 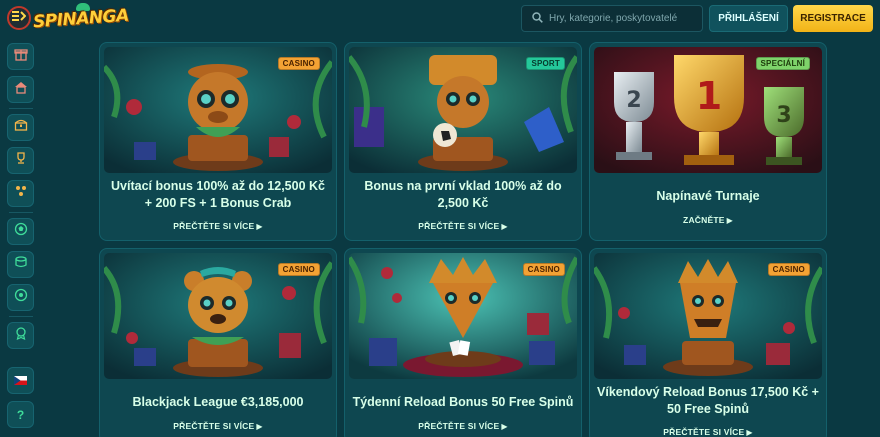 I want to click on trophy-number-2: 2, so click(x=633, y=100).